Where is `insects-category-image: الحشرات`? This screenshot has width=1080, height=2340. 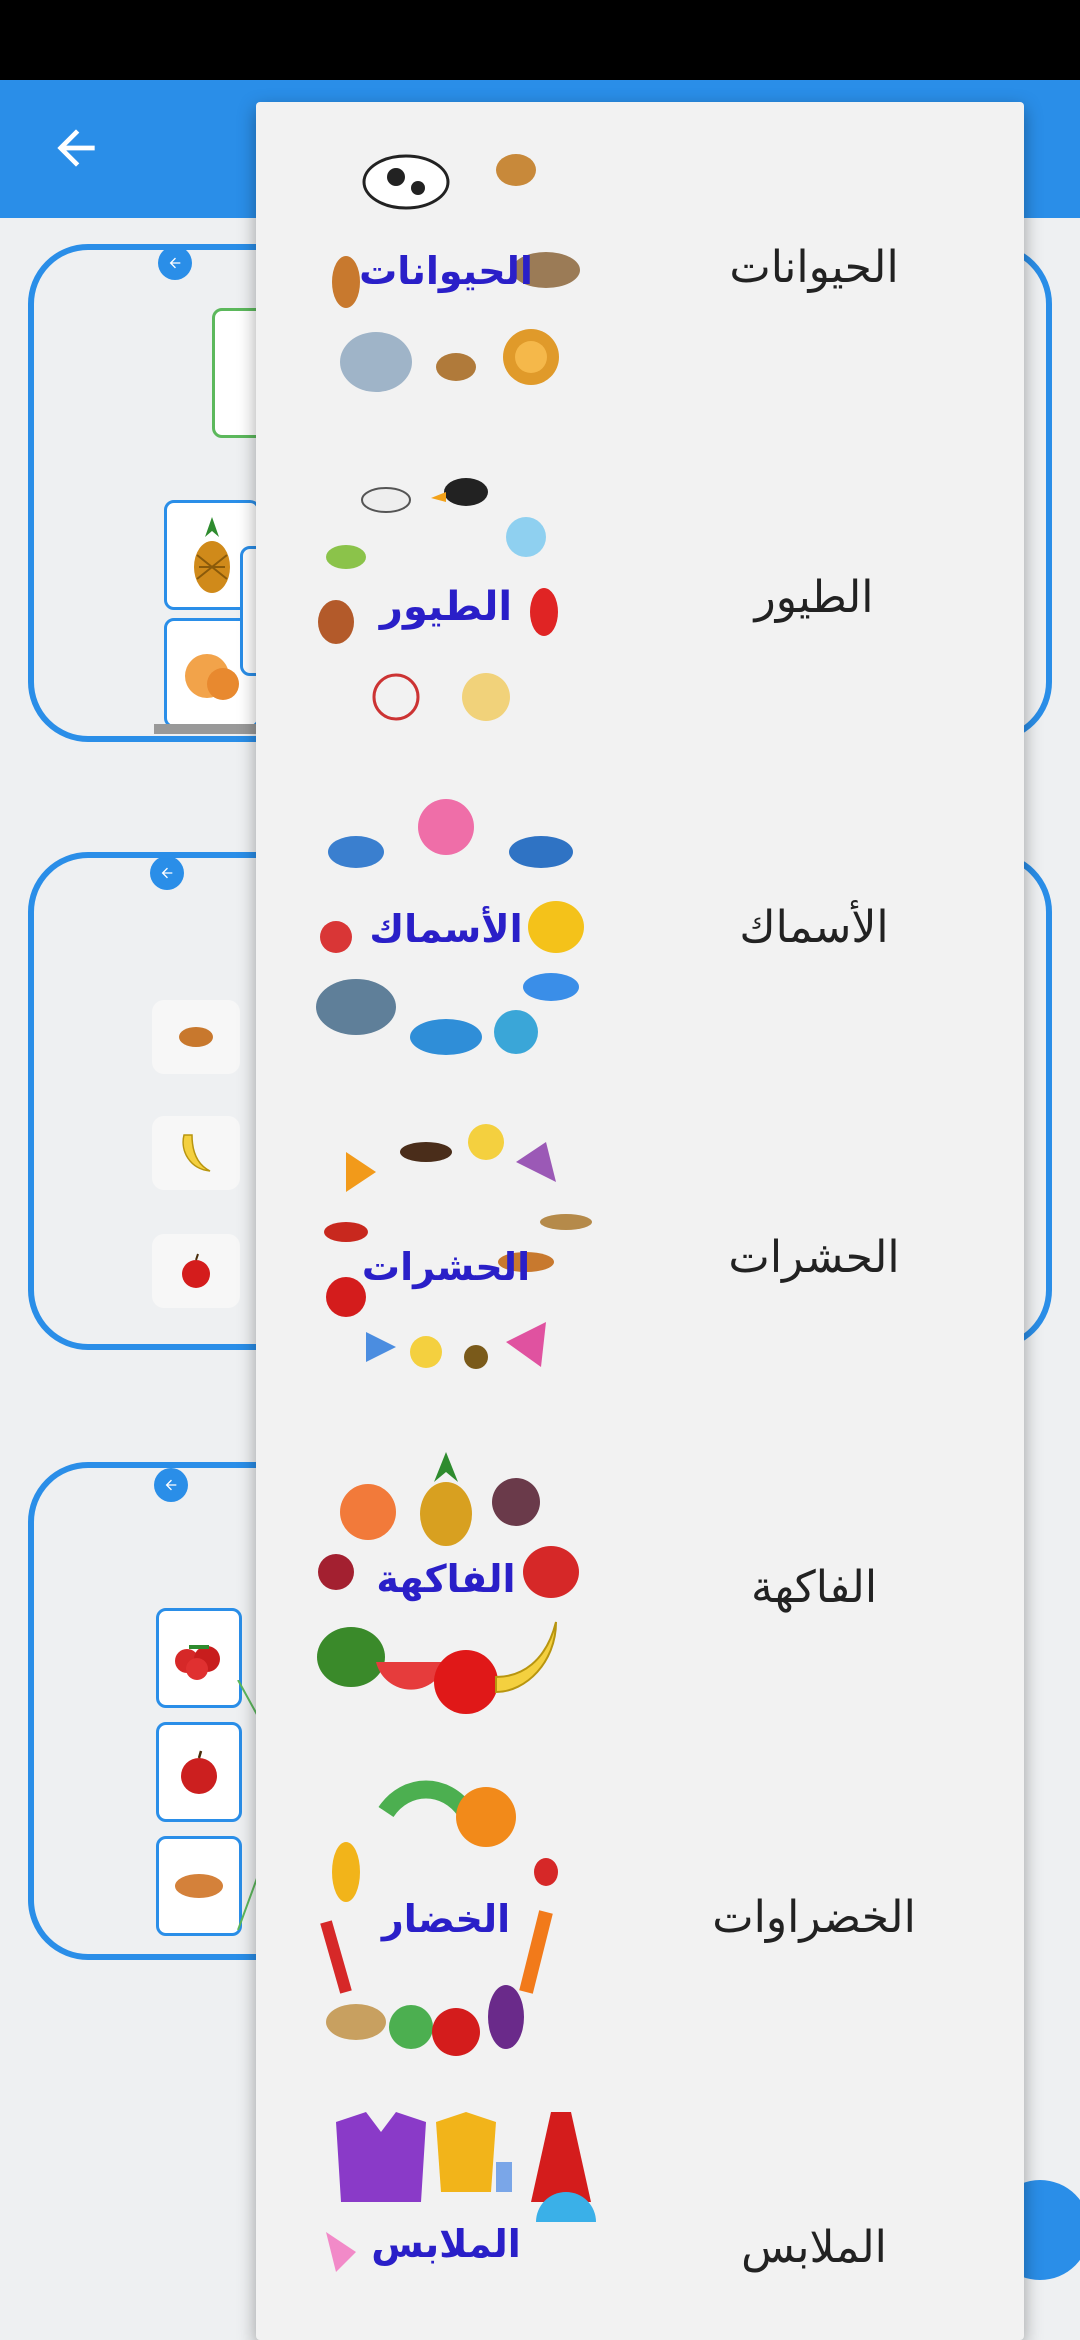
insects-category-image: الحشرات is located at coordinates (458, 1246).